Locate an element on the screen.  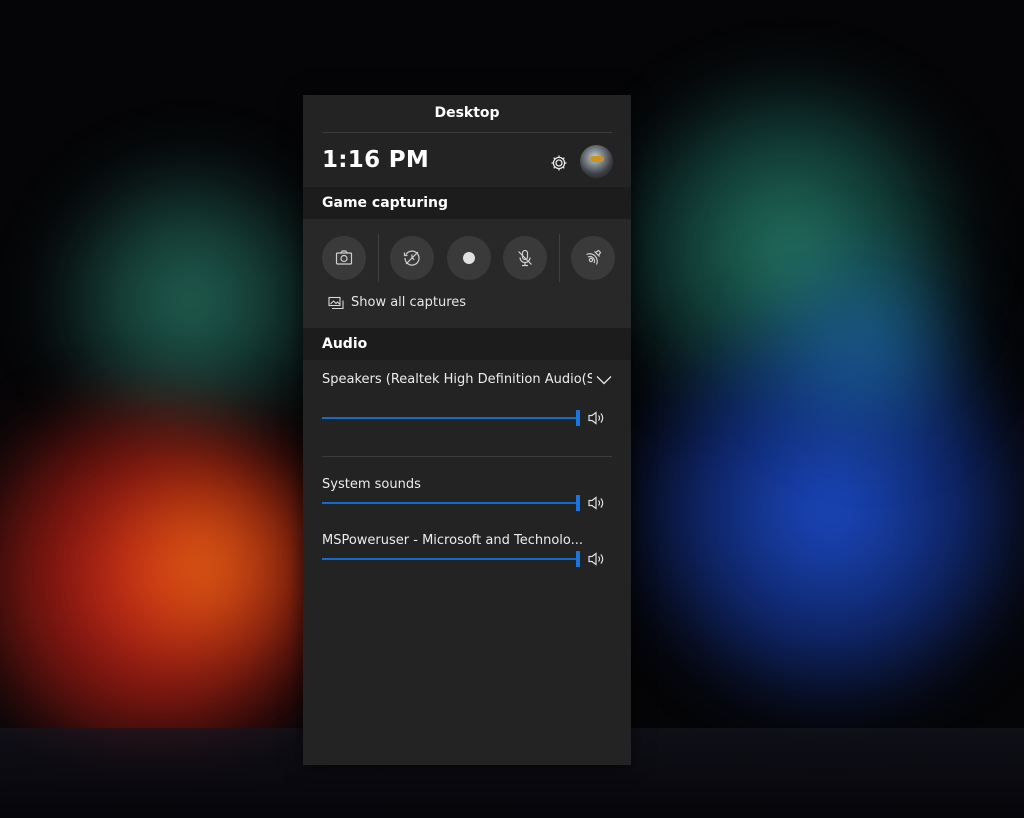
record-button is located at coordinates (469, 258).